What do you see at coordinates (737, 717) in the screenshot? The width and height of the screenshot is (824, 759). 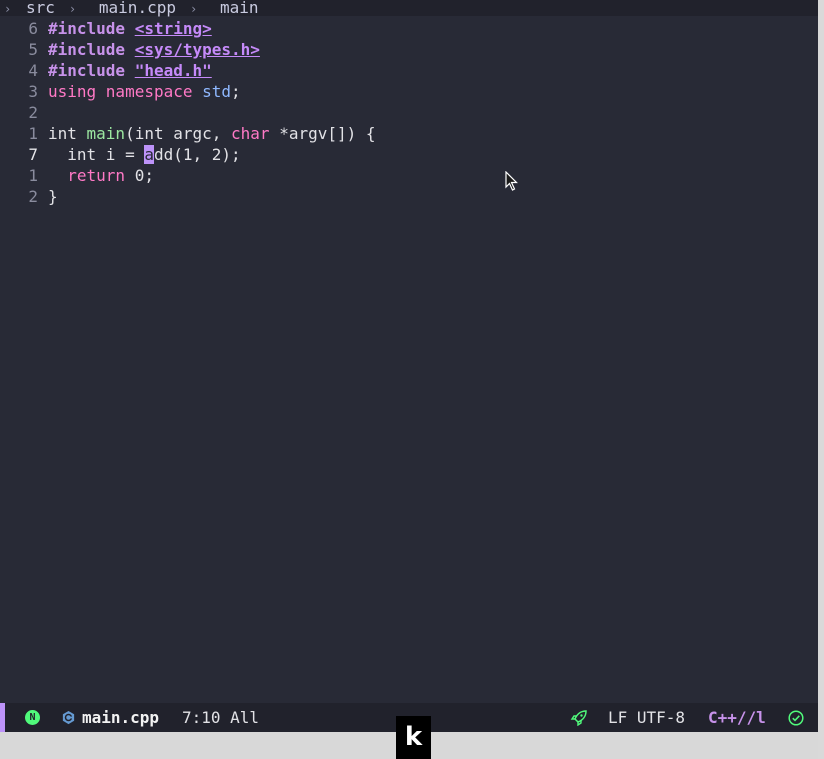 I see `language-indicator: C++//l` at bounding box center [737, 717].